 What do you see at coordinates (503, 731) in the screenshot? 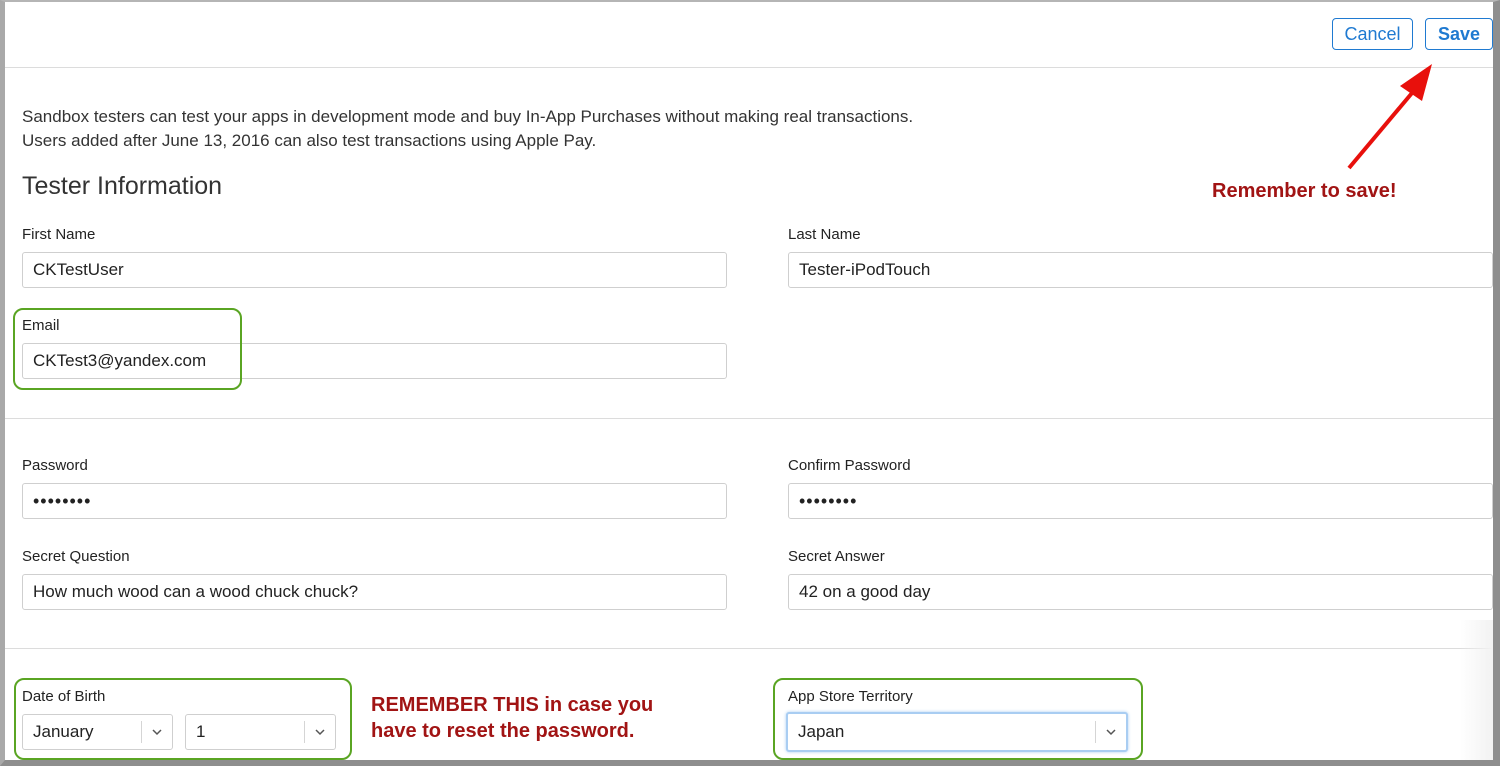
I see `dob-note-line-2: have to reset the password.` at bounding box center [503, 731].